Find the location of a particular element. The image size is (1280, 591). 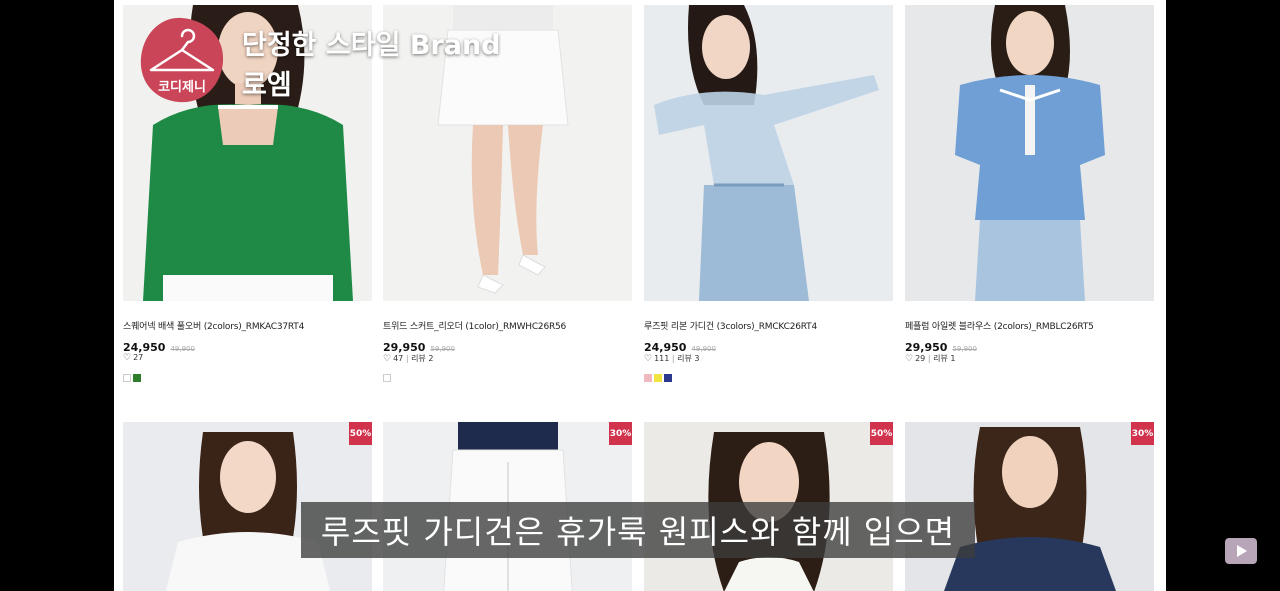

product-name: 페플럼 아일렛 블라우스 (2colors)_RMBLC26RT5 is located at coordinates (1035, 325).